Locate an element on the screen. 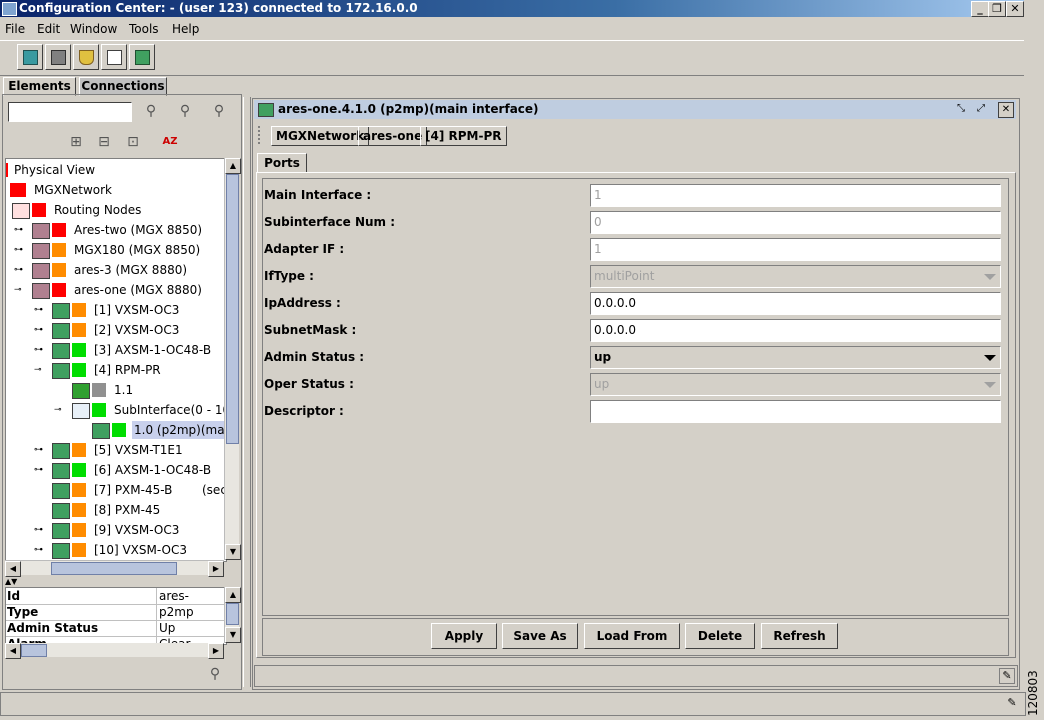 The width and height of the screenshot is (1044, 720). tree-node-slot-2: ⊶ [2] VXSM-OC3 is located at coordinates (116, 330).